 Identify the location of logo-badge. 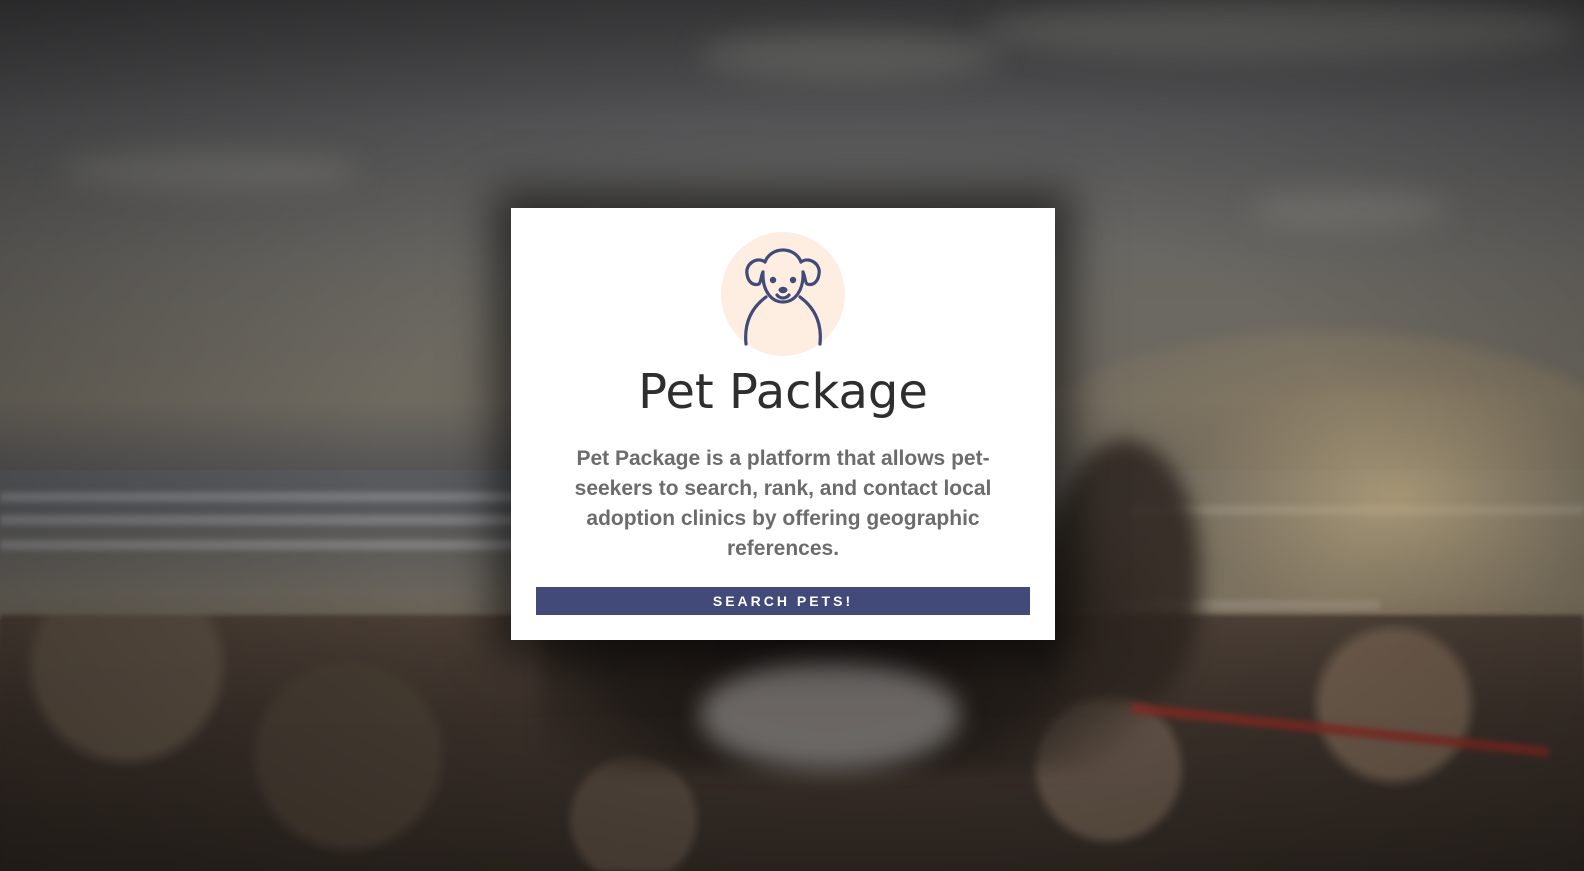
(783, 294).